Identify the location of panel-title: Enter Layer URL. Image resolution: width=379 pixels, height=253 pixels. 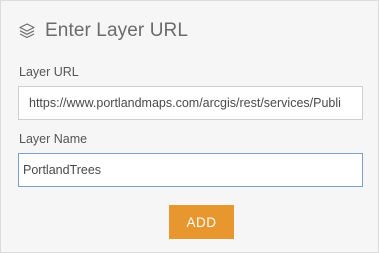
(117, 30).